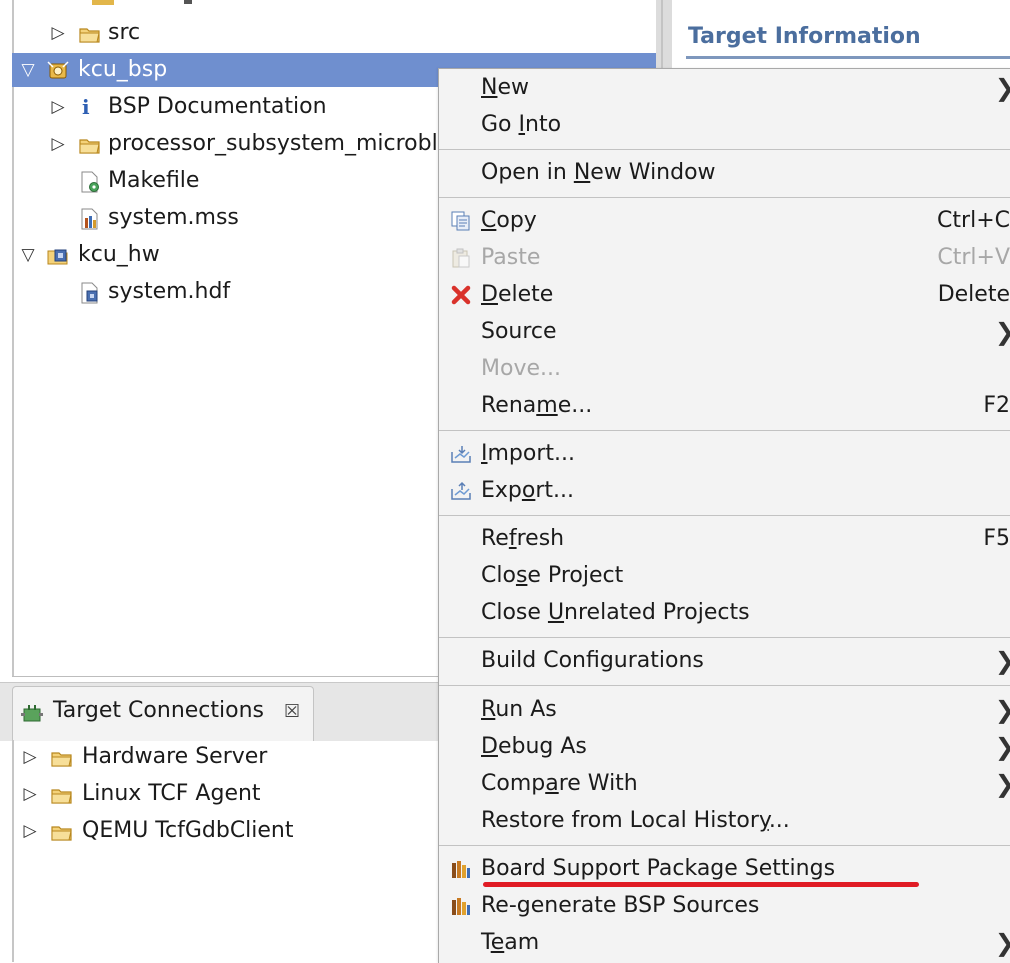 This screenshot has width=1010, height=963. Describe the element at coordinates (461, 490) in the screenshot. I see `export-icon` at that location.